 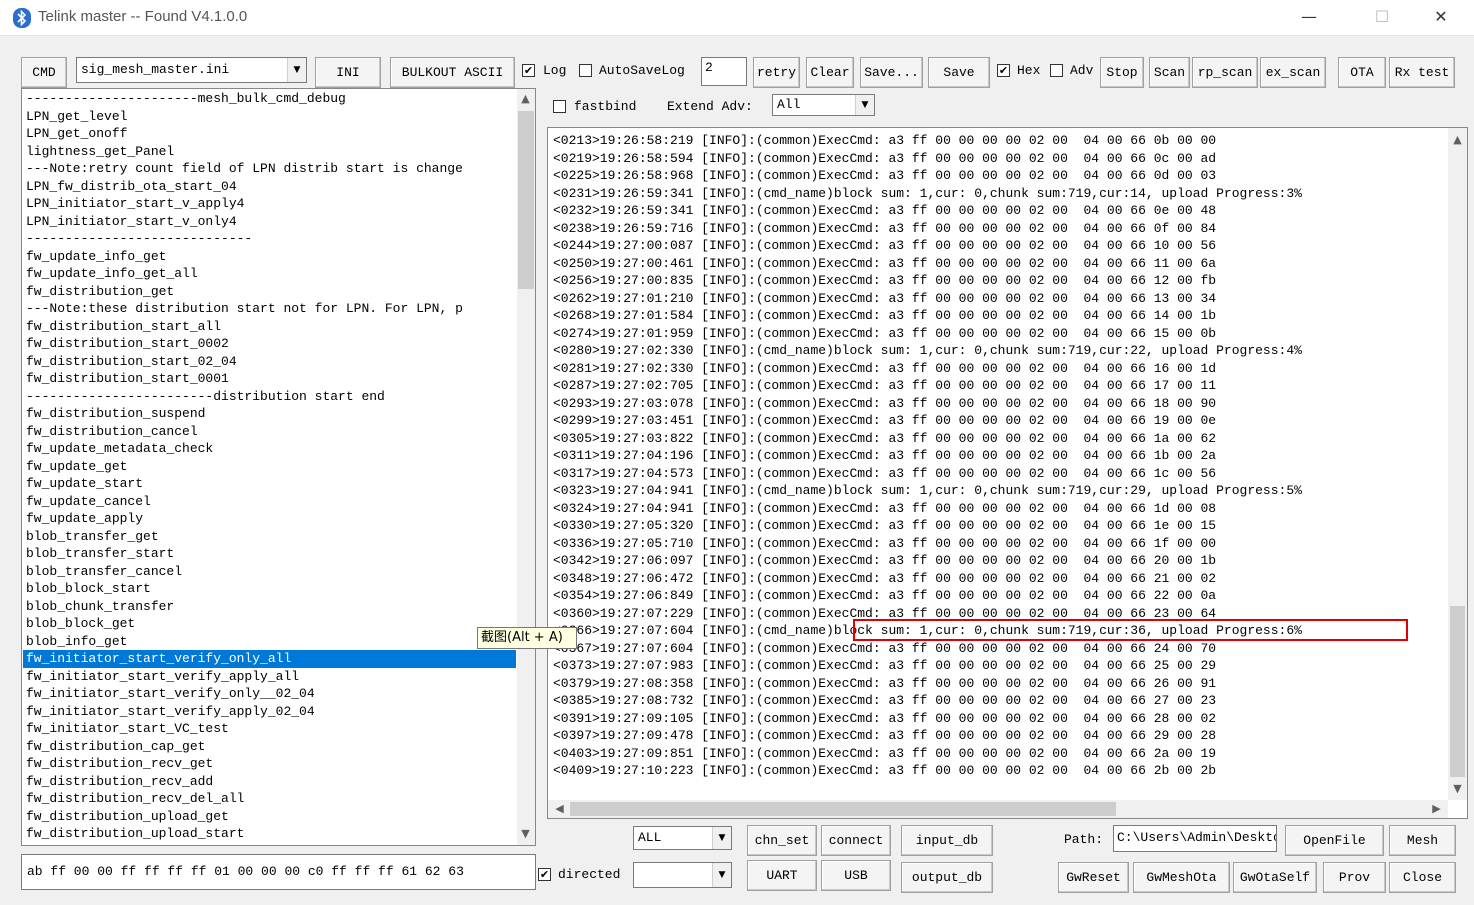 What do you see at coordinates (269, 799) in the screenshot?
I see `command-list-item: fw_distribution_recv_del_all` at bounding box center [269, 799].